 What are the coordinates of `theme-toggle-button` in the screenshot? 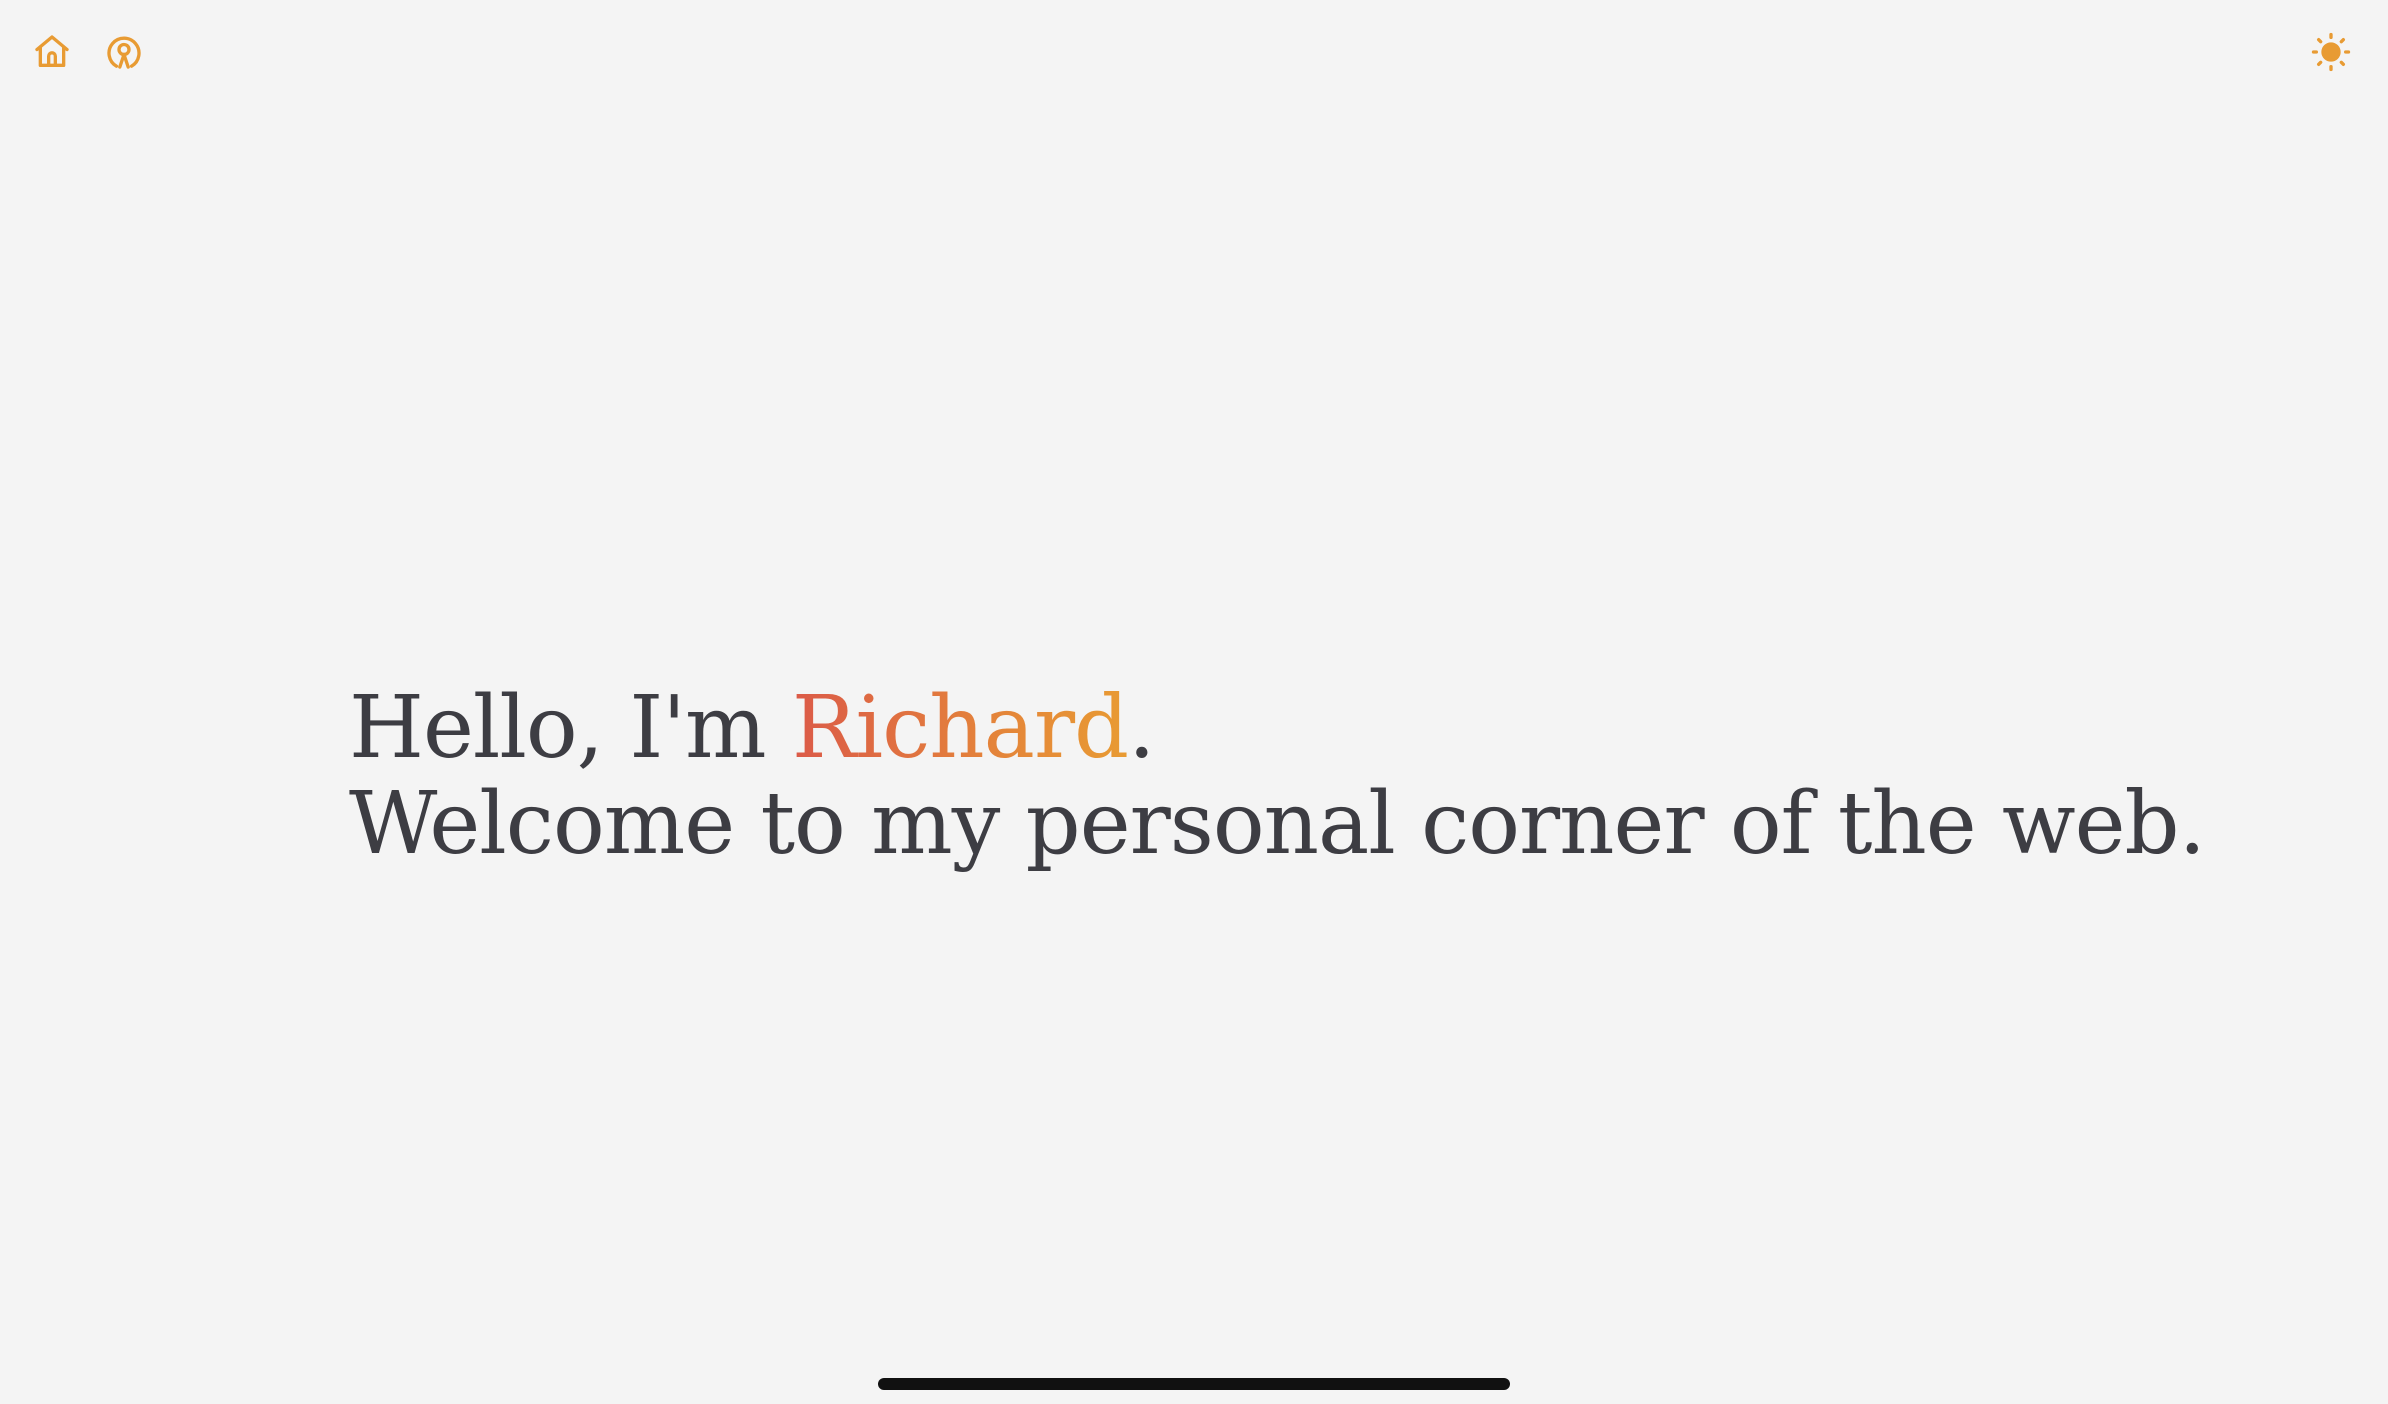 It's located at (2331, 52).